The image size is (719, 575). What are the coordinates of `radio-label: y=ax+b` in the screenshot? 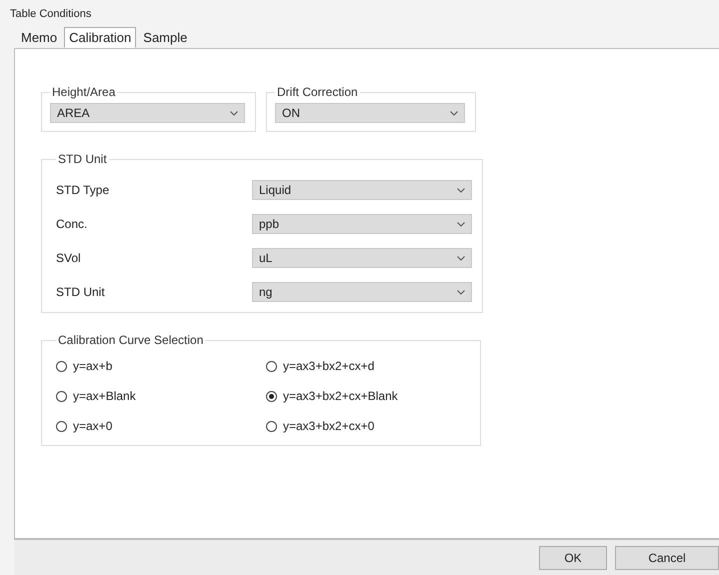 It's located at (92, 366).